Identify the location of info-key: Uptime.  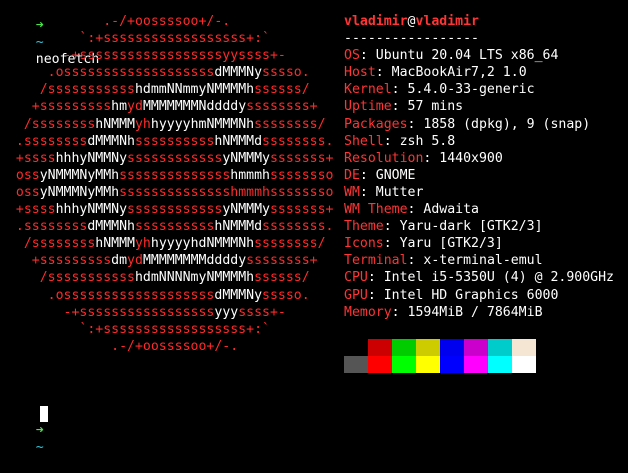
(368, 107).